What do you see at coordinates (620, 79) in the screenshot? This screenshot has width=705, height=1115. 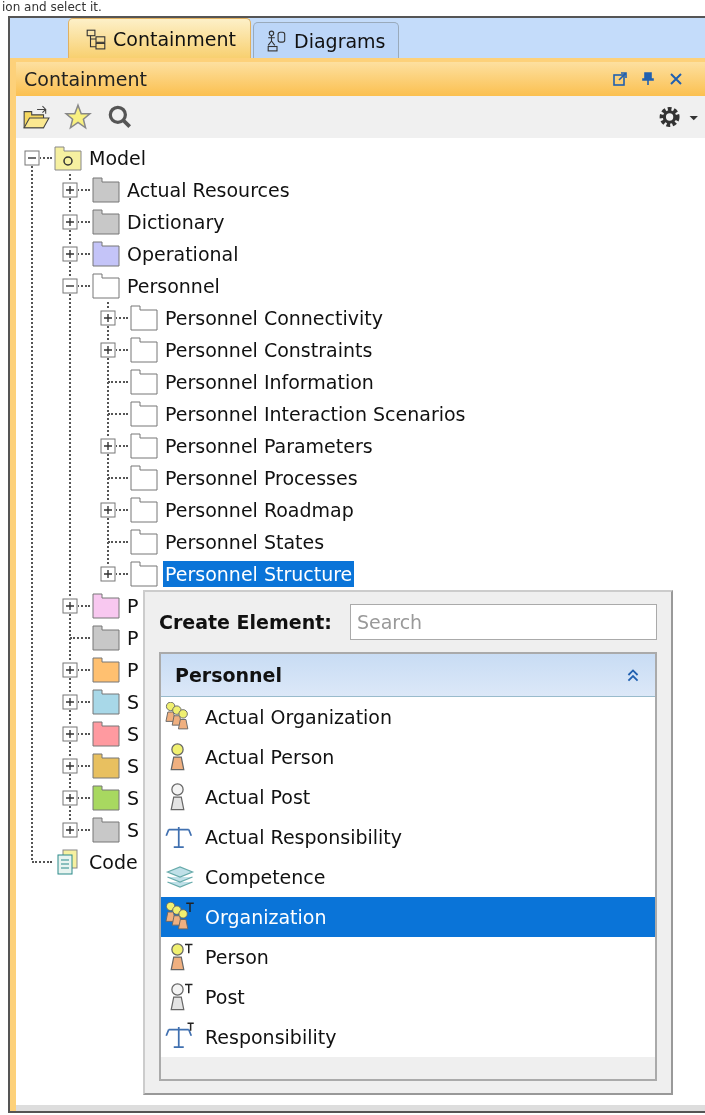 I see `undock-icon` at bounding box center [620, 79].